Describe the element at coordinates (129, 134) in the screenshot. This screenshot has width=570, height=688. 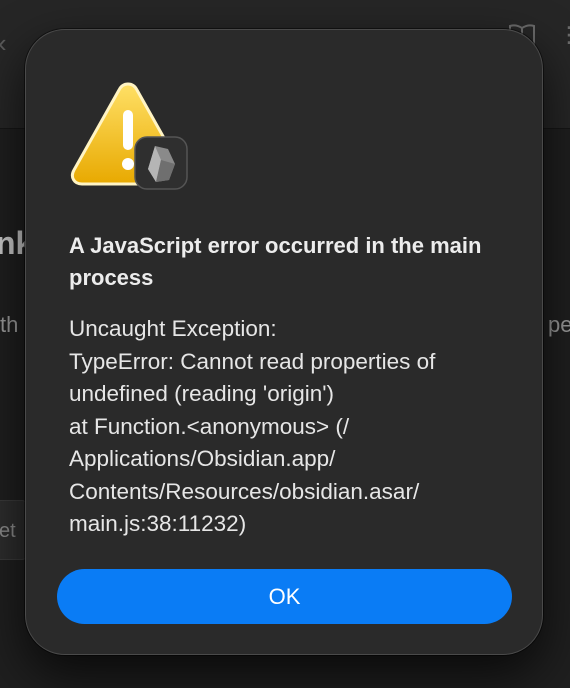
I see `dialog-icon-group` at that location.